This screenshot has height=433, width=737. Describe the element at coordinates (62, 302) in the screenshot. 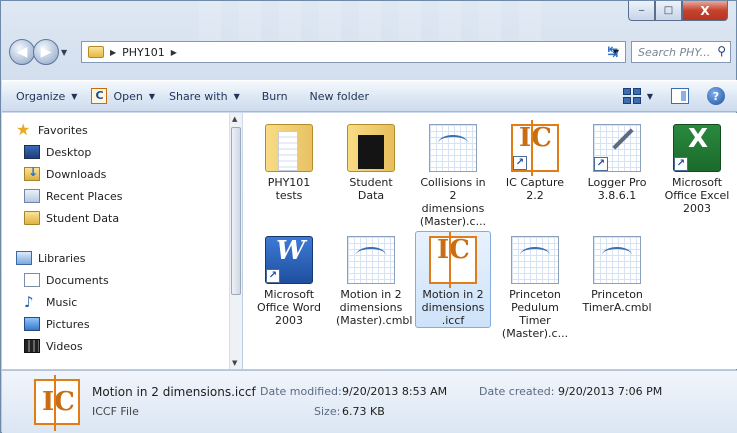

I see `nav-label: Music` at that location.